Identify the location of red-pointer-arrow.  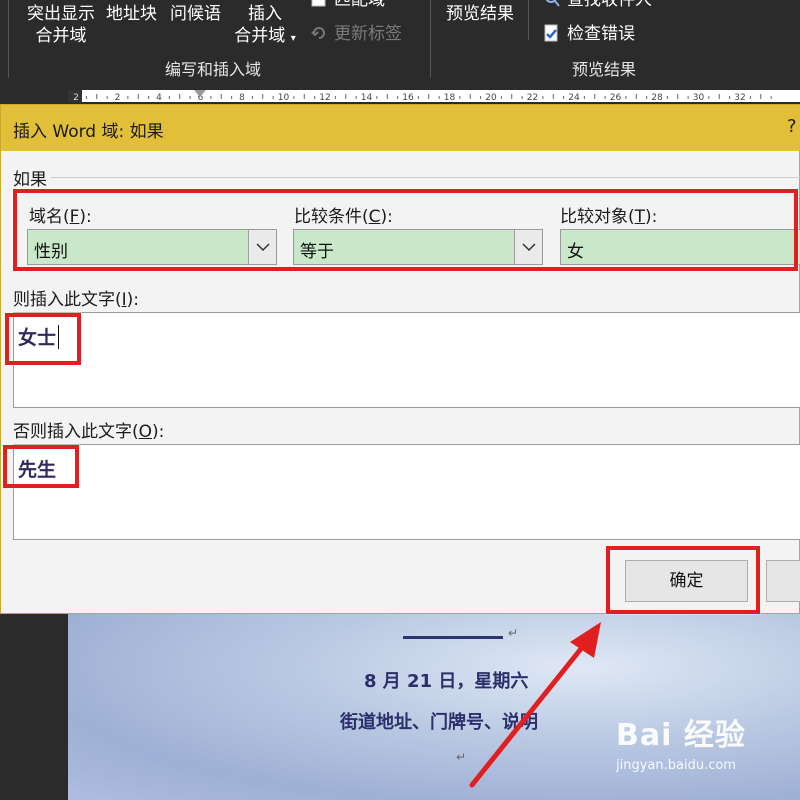
(535, 705).